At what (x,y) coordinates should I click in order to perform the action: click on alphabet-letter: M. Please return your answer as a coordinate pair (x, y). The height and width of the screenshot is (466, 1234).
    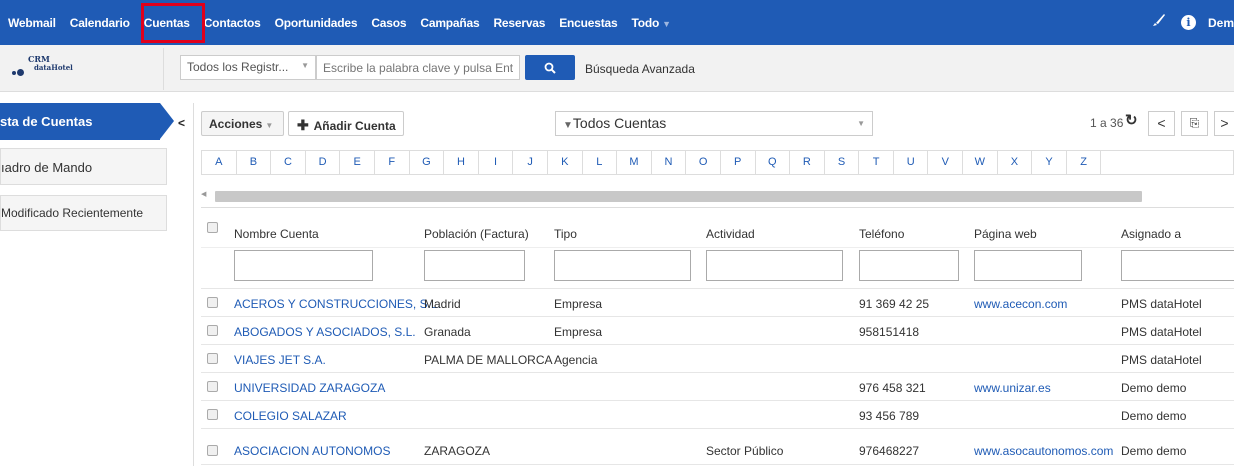
    Looking at the image, I should click on (634, 162).